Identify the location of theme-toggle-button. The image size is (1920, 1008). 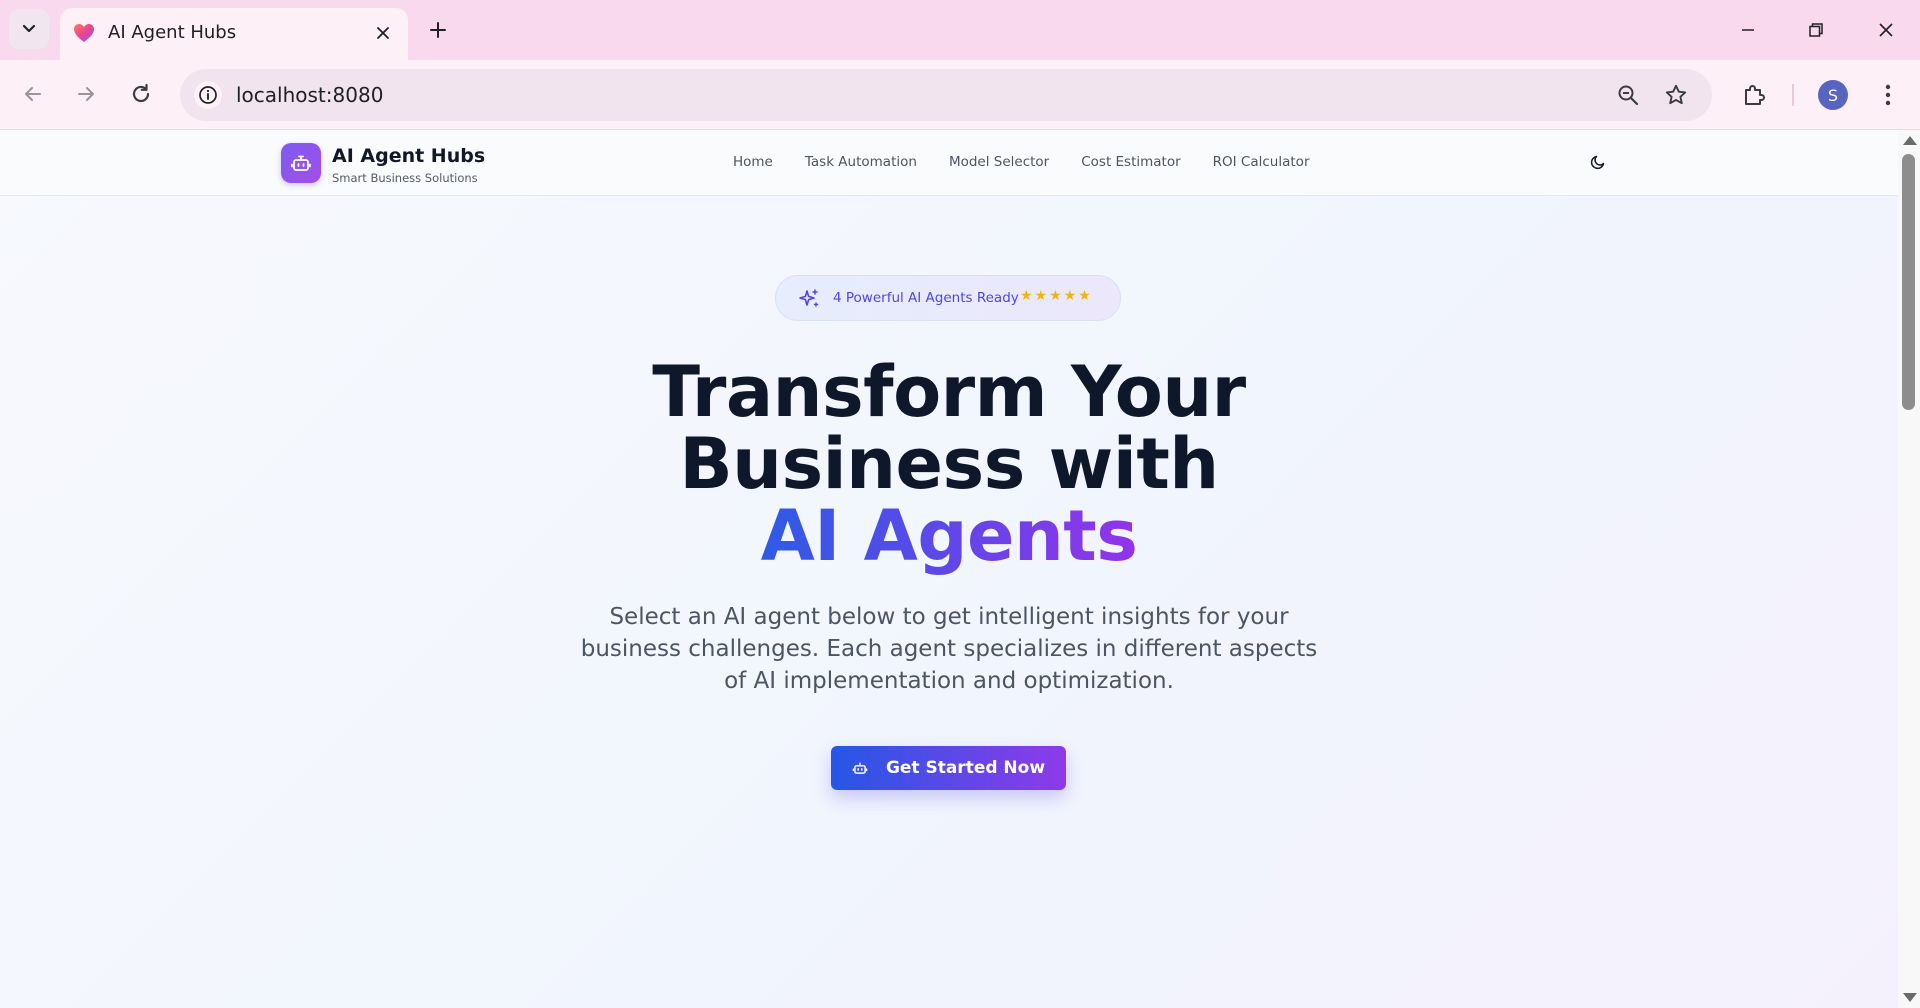
(1598, 162).